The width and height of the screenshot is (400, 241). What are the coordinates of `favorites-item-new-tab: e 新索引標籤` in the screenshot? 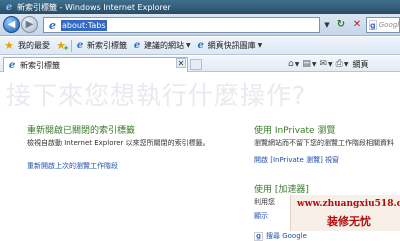 It's located at (101, 45).